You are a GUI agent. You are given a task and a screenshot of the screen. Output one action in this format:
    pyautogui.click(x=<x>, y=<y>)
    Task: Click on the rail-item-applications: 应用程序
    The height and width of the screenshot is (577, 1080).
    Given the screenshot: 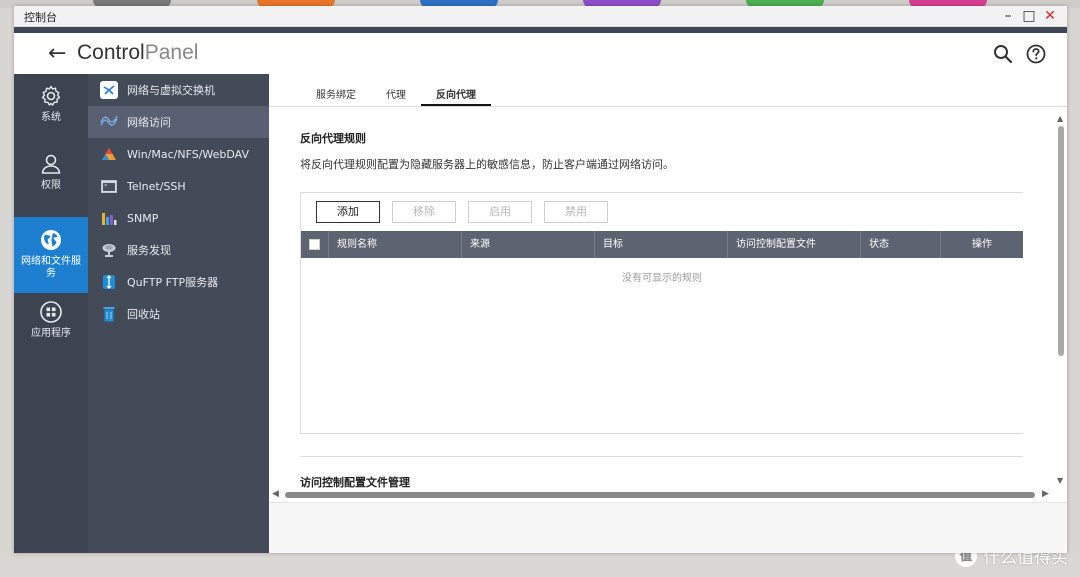 What is the action you would take?
    pyautogui.click(x=51, y=330)
    